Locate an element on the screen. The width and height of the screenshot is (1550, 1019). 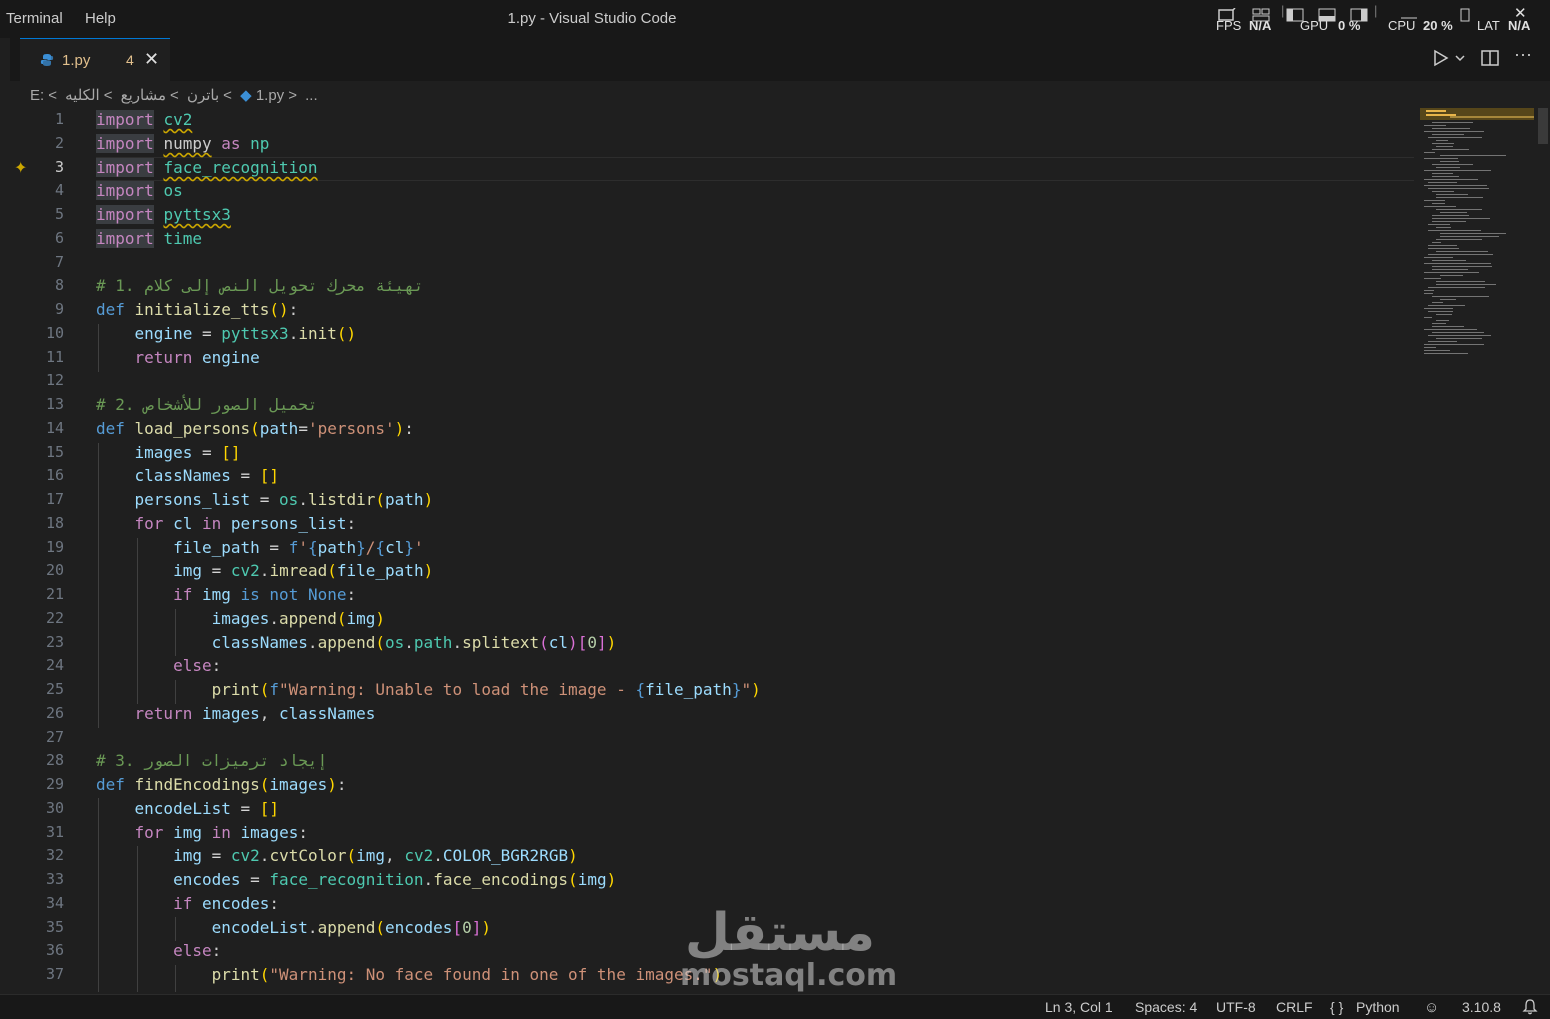
watermark-url: mostaql.com is located at coordinates (789, 975).